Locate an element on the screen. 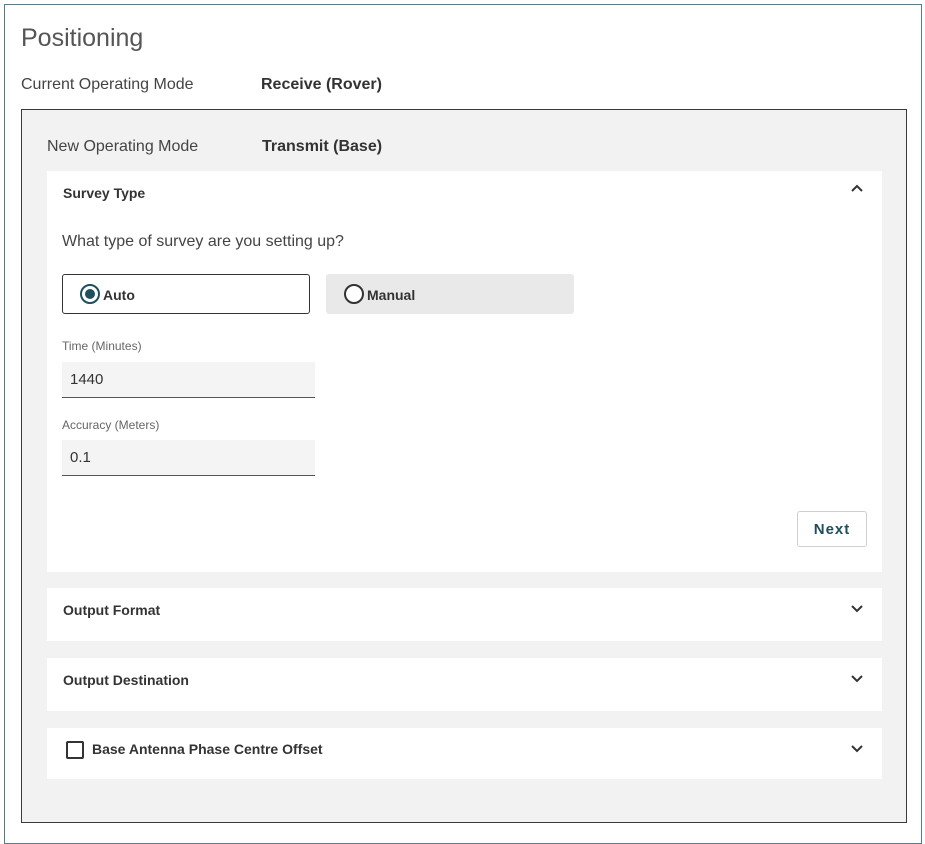  auto-radio is located at coordinates (90, 294).